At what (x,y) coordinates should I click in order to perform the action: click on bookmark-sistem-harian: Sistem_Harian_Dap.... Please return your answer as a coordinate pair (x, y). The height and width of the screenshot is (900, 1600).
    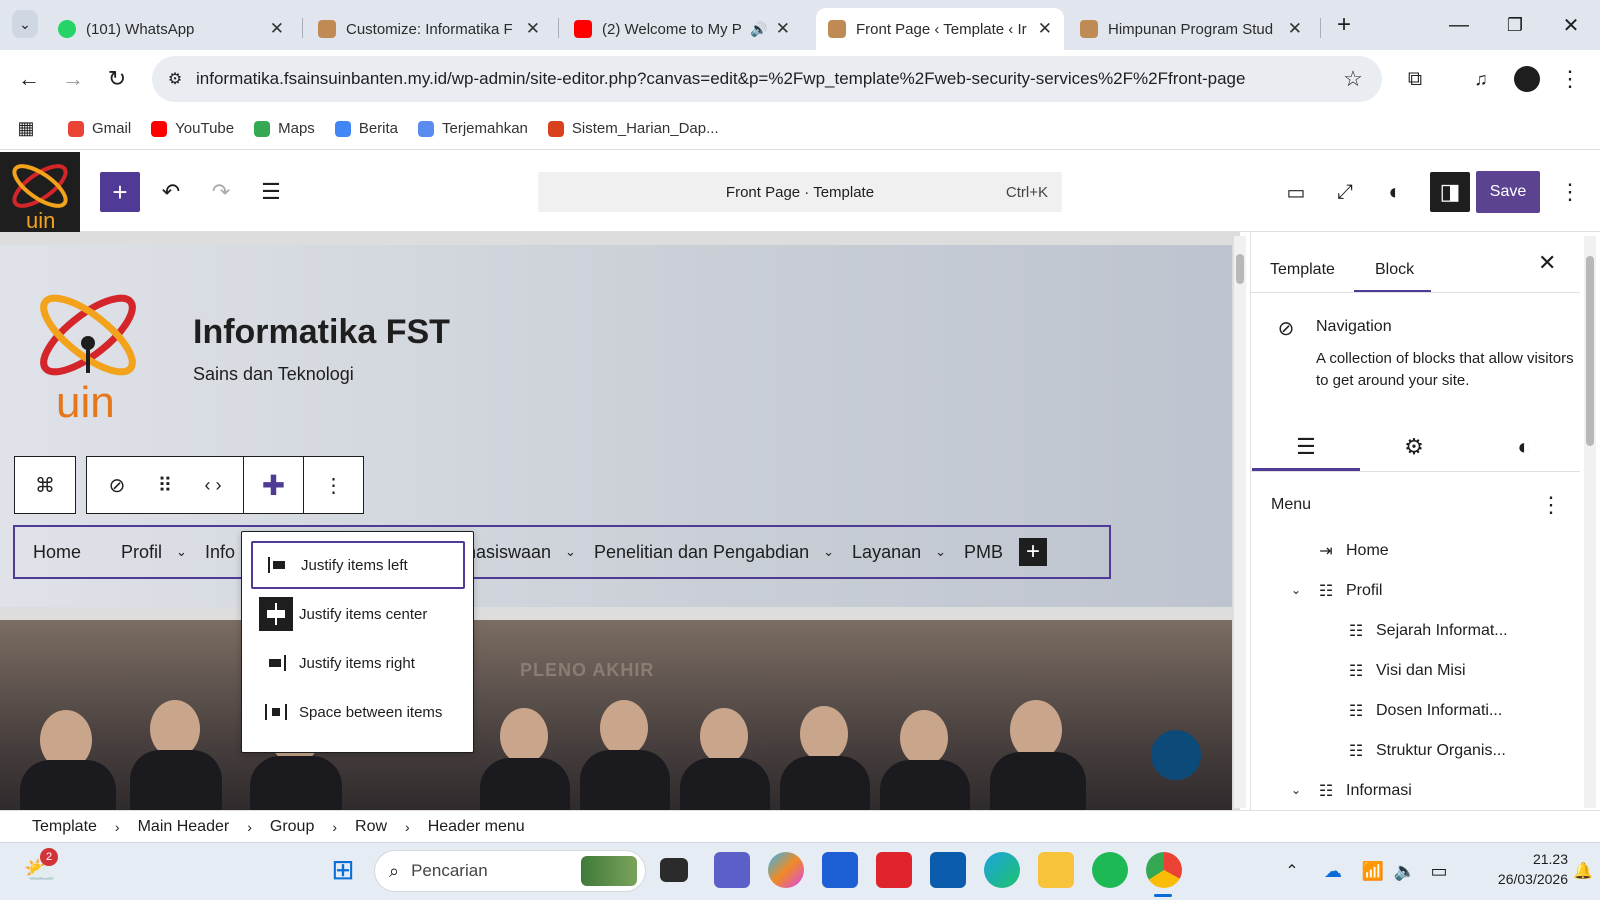
    Looking at the image, I should click on (633, 128).